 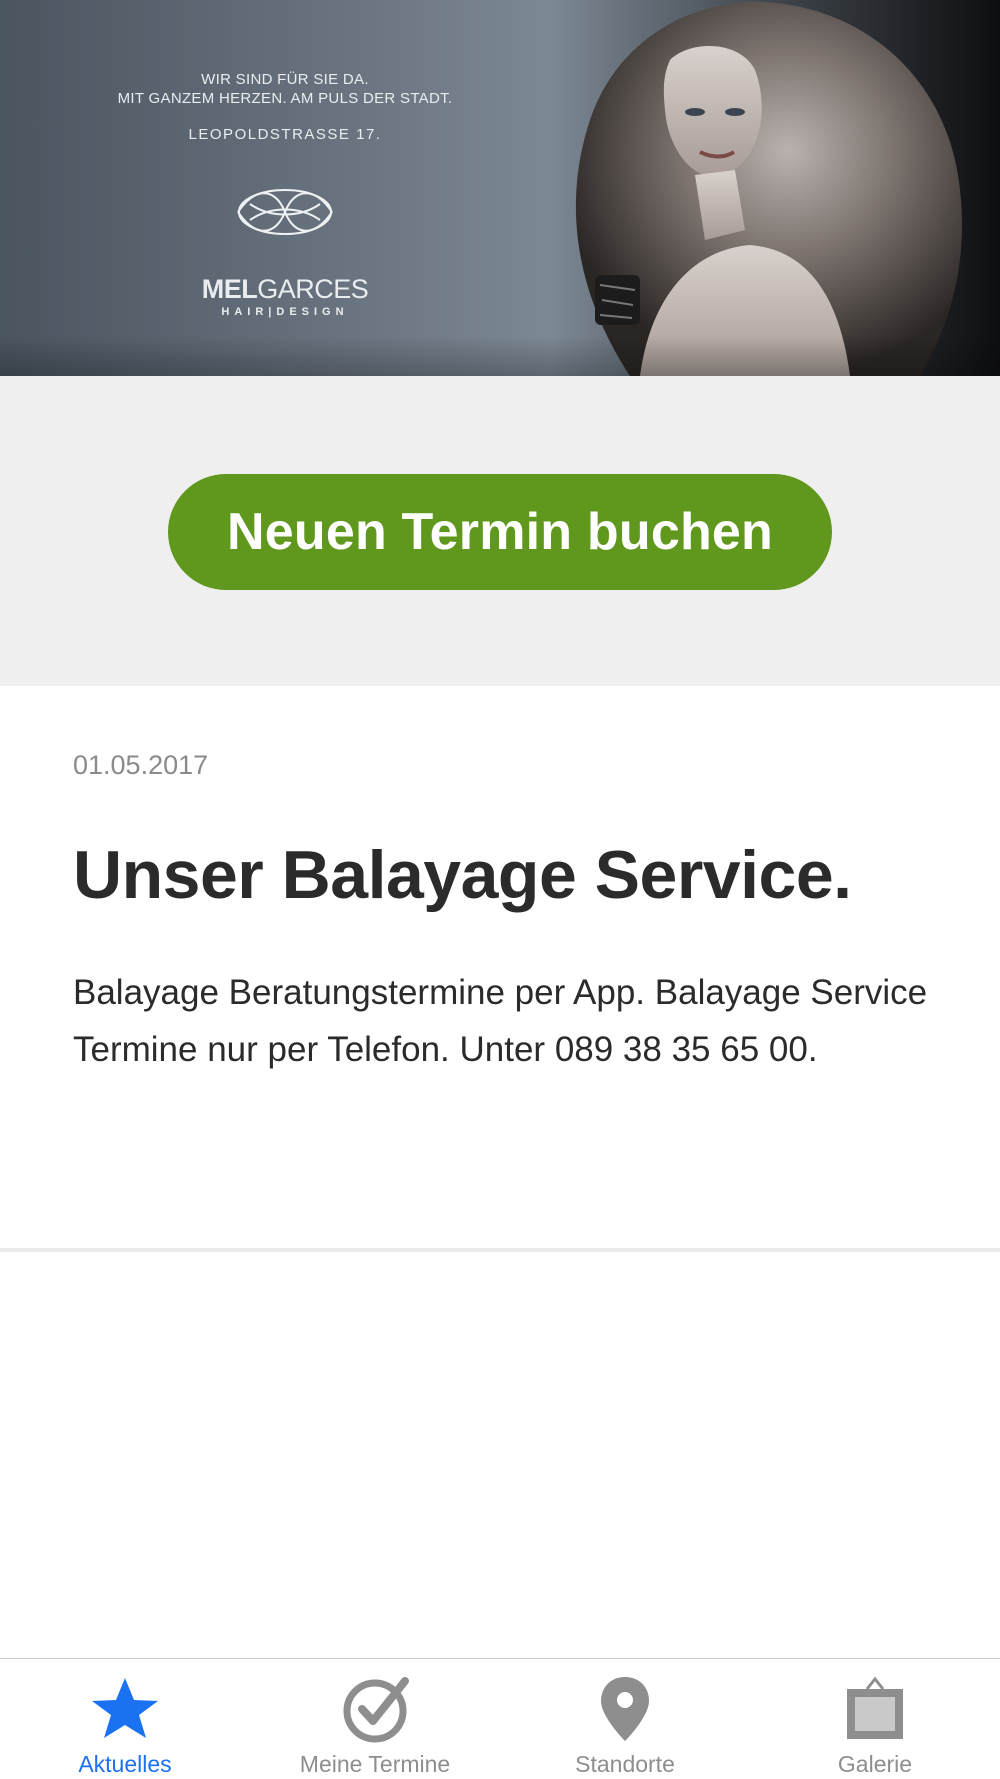 What do you see at coordinates (500, 1250) in the screenshot?
I see `divider` at bounding box center [500, 1250].